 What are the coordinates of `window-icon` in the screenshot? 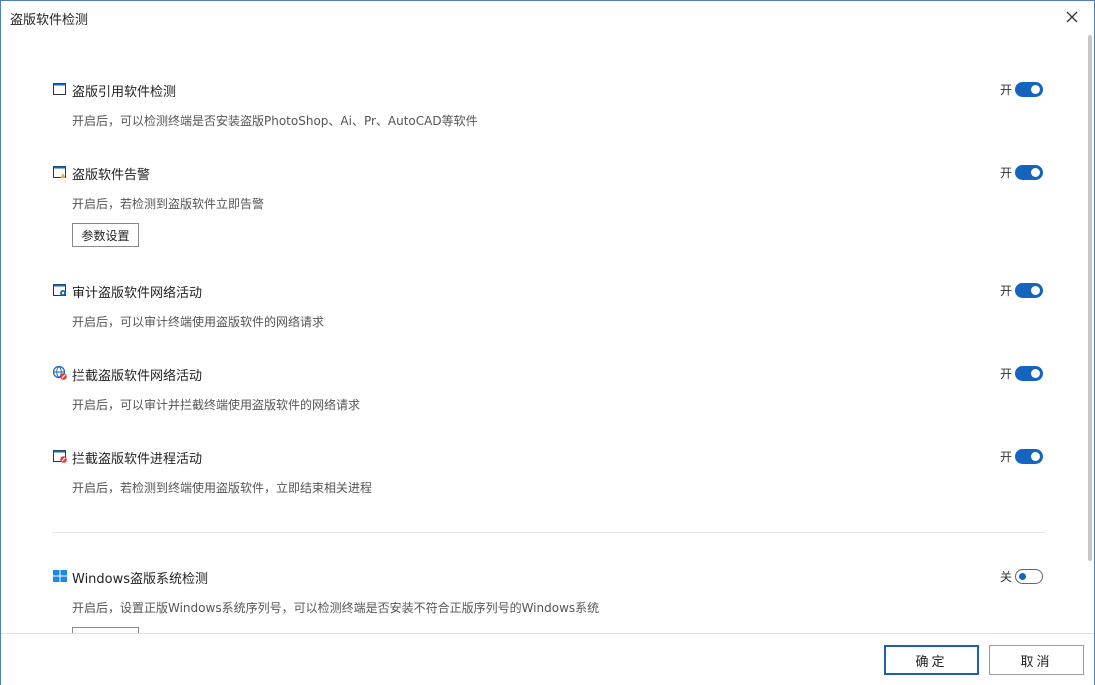 It's located at (59, 89).